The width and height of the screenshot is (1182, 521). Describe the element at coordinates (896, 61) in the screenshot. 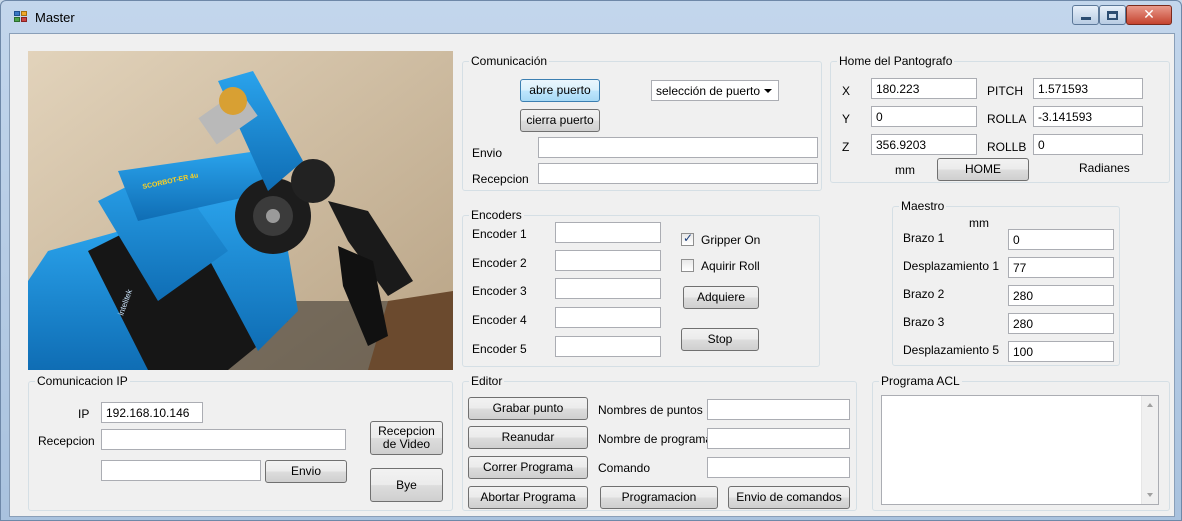

I see `home-title: Home del Pantografo` at that location.